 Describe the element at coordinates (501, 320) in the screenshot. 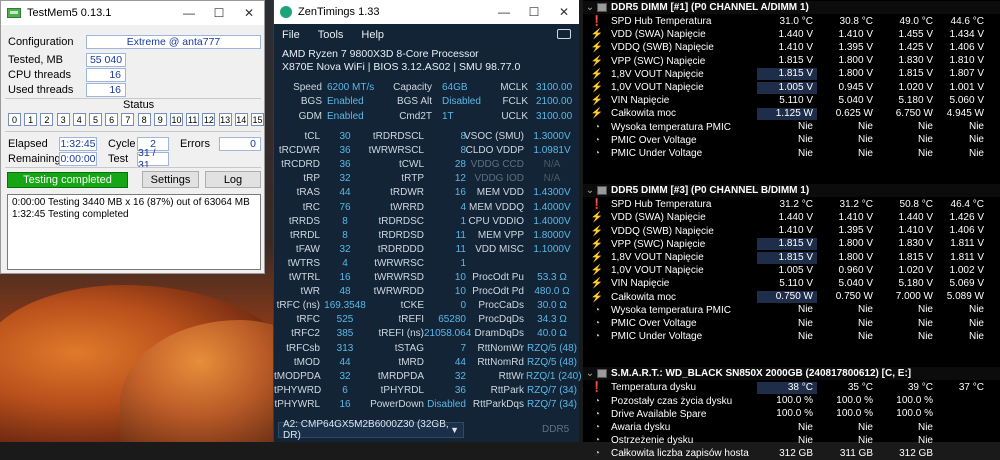

I see `timing-label: ProcDqDs` at that location.